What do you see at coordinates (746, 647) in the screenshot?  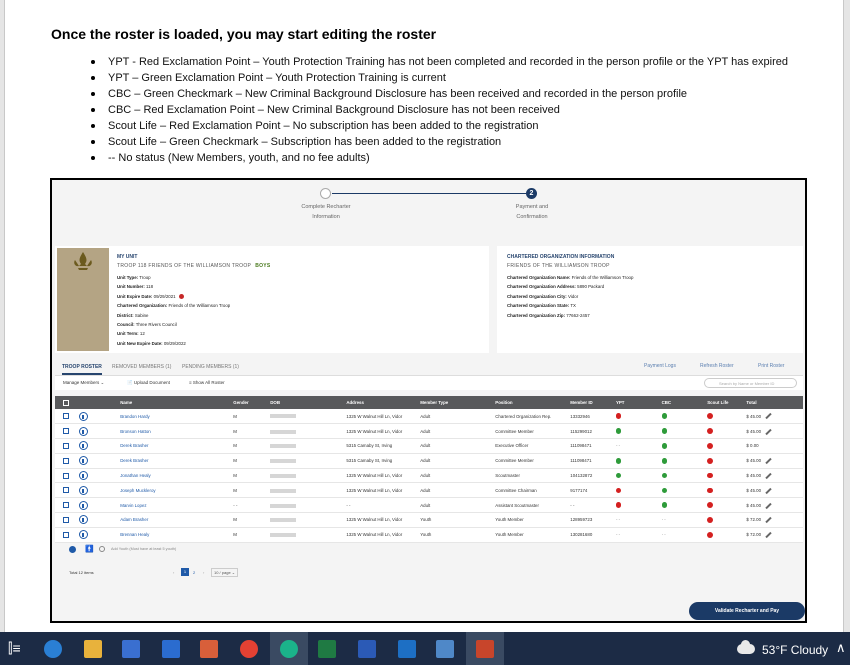 I see `cloud-icon` at bounding box center [746, 647].